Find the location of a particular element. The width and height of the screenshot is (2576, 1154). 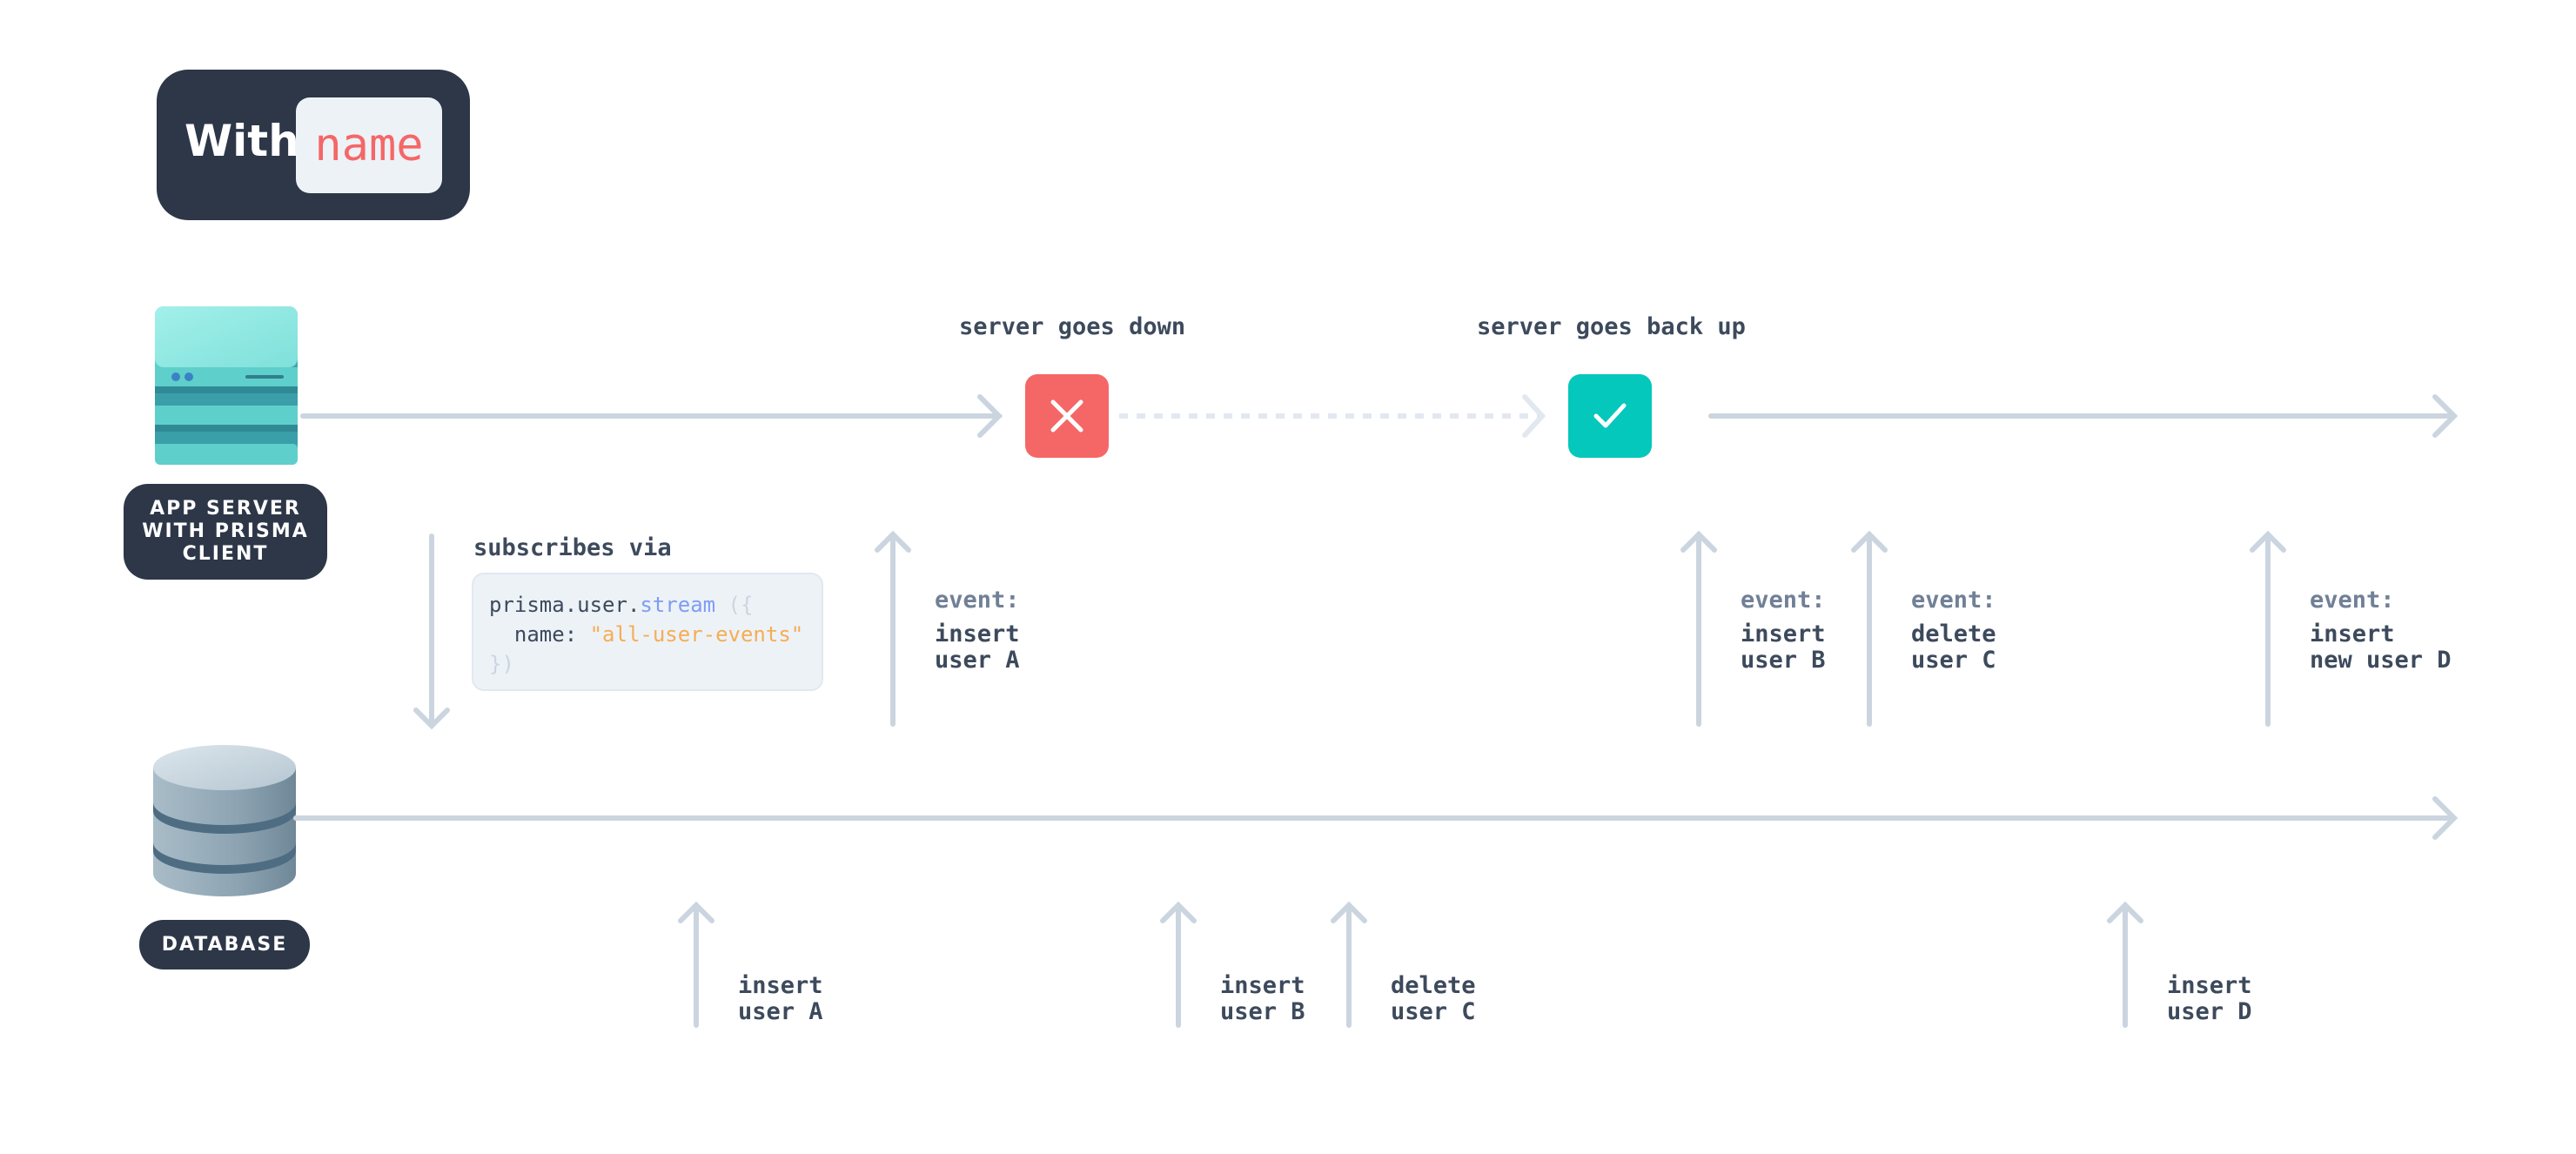

event-body: insert new user D is located at coordinates (2381, 647).